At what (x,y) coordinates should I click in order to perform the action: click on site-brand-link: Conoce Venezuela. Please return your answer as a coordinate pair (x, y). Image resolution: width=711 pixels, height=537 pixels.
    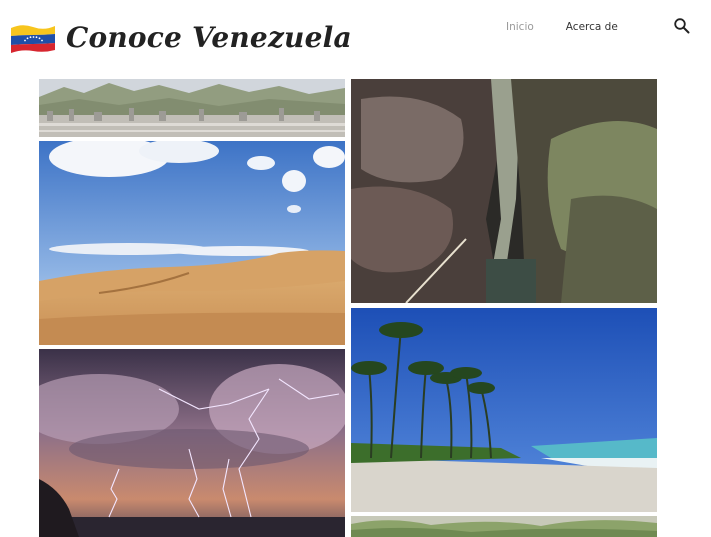
    Looking at the image, I should click on (180, 38).